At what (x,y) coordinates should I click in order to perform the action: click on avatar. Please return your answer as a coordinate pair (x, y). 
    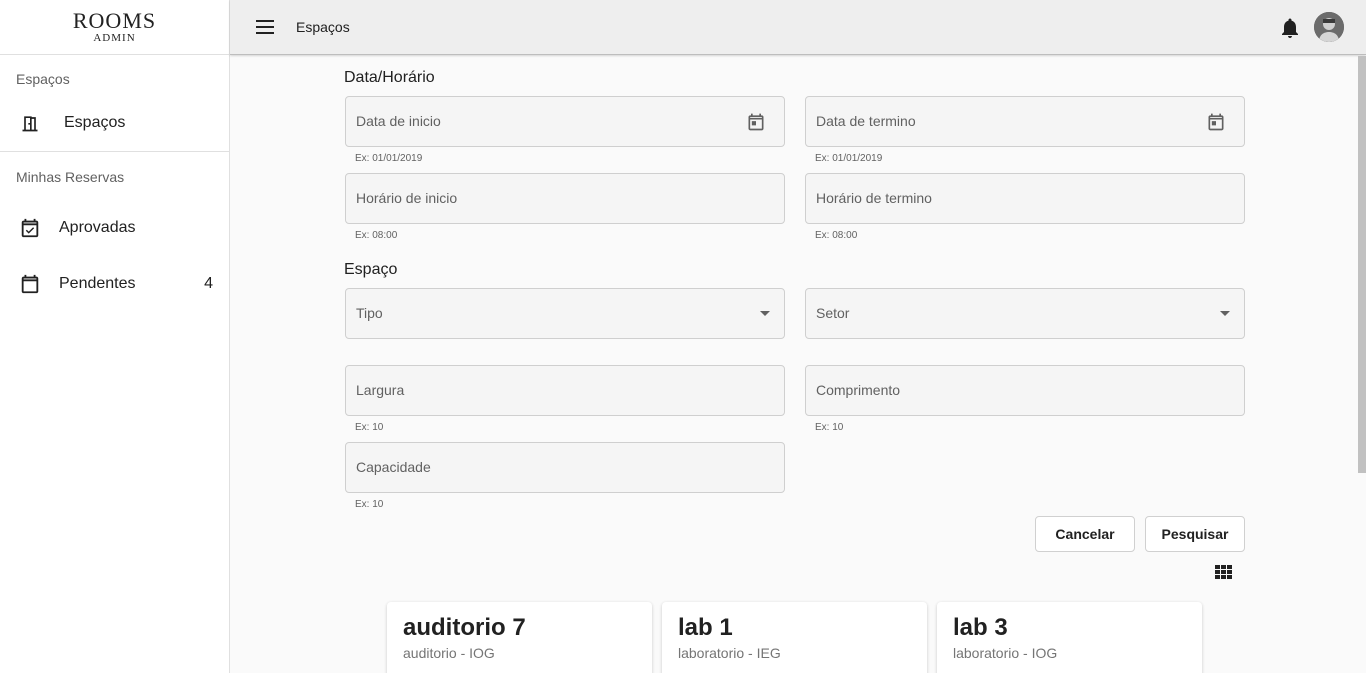
    Looking at the image, I should click on (1329, 27).